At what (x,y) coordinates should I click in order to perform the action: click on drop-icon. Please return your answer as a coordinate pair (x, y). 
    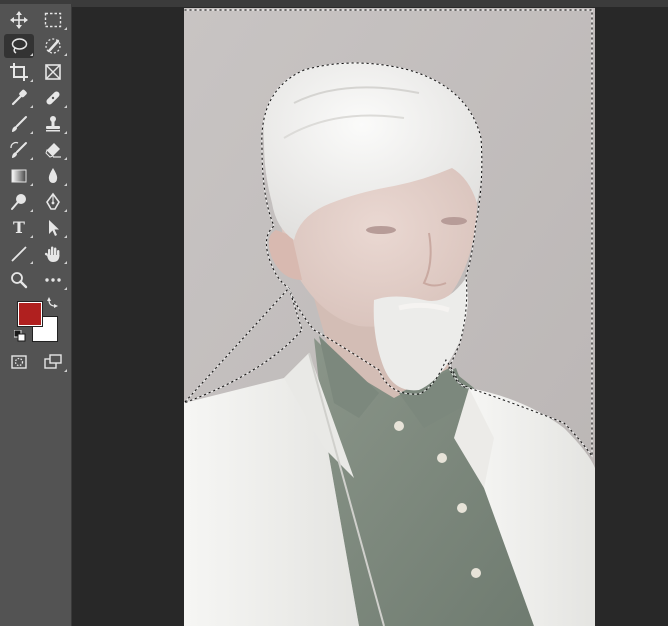
    Looking at the image, I should click on (53, 175).